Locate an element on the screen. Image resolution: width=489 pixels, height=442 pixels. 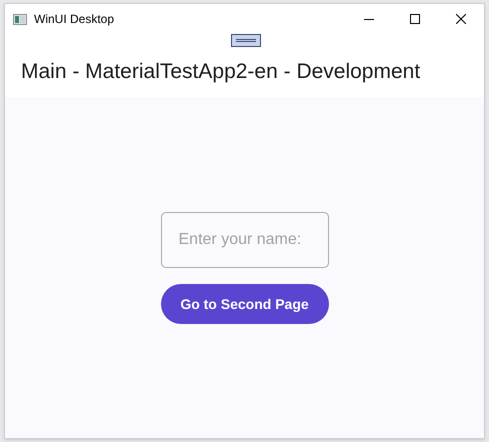
app-icon is located at coordinates (20, 19).